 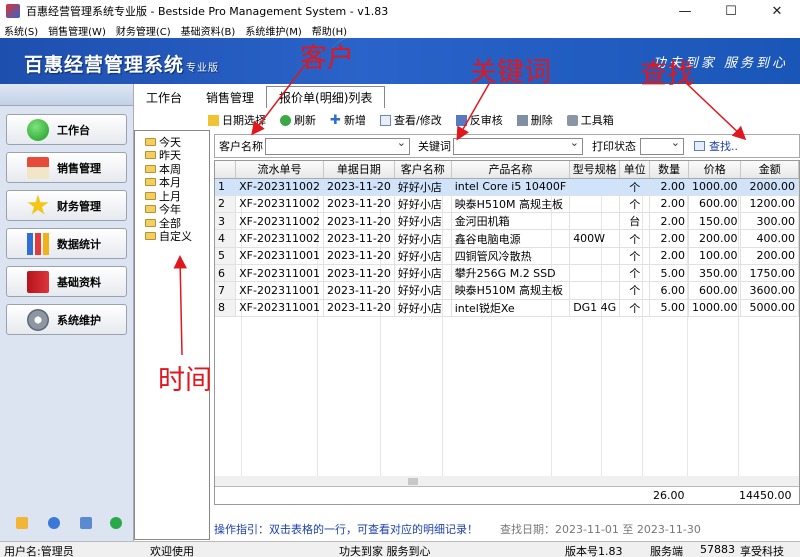 I want to click on toolbar-label: 日期选择, so click(x=244, y=120).